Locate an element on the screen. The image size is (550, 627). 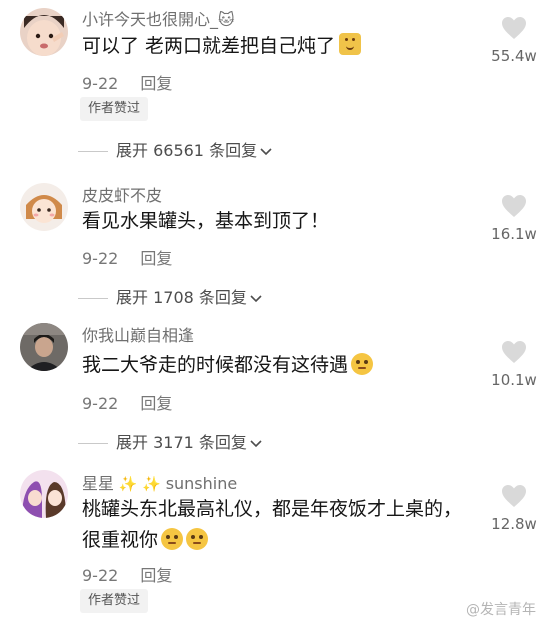
expand-replies-button: 展开 3171 条回复 is located at coordinates (170, 441).